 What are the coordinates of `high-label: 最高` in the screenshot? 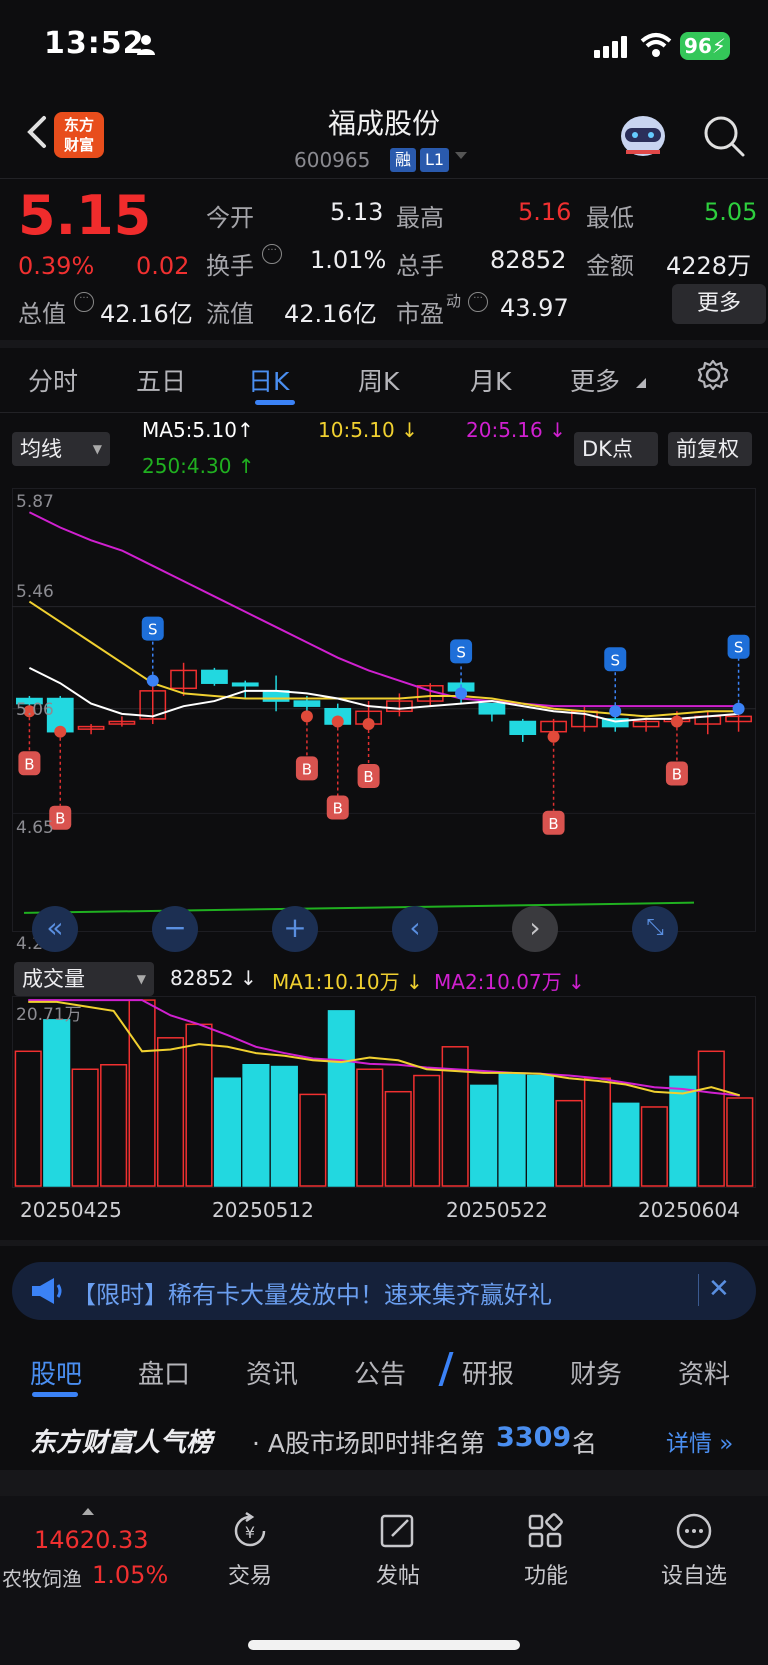 It's located at (420, 218).